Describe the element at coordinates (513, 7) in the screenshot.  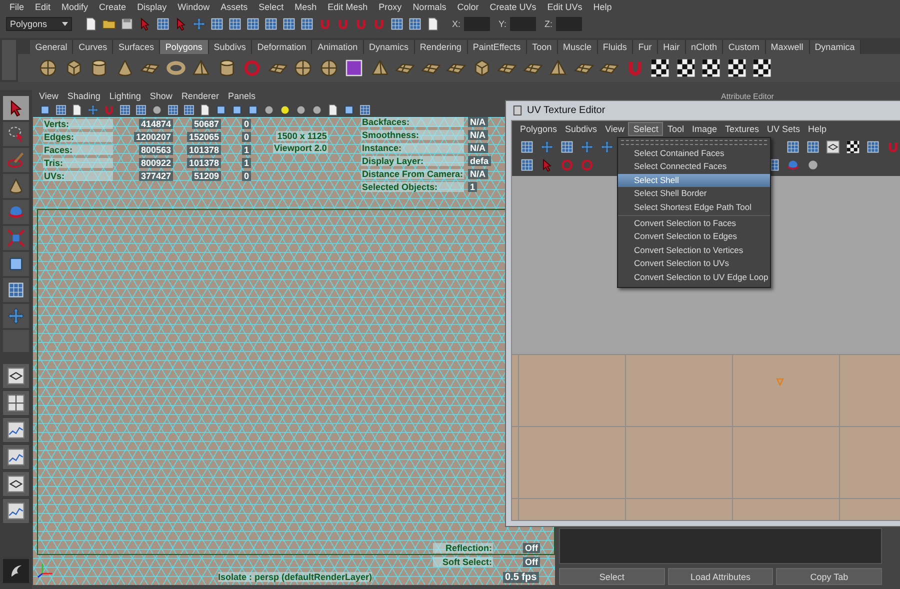
I see `menu-item: Create UVs` at that location.